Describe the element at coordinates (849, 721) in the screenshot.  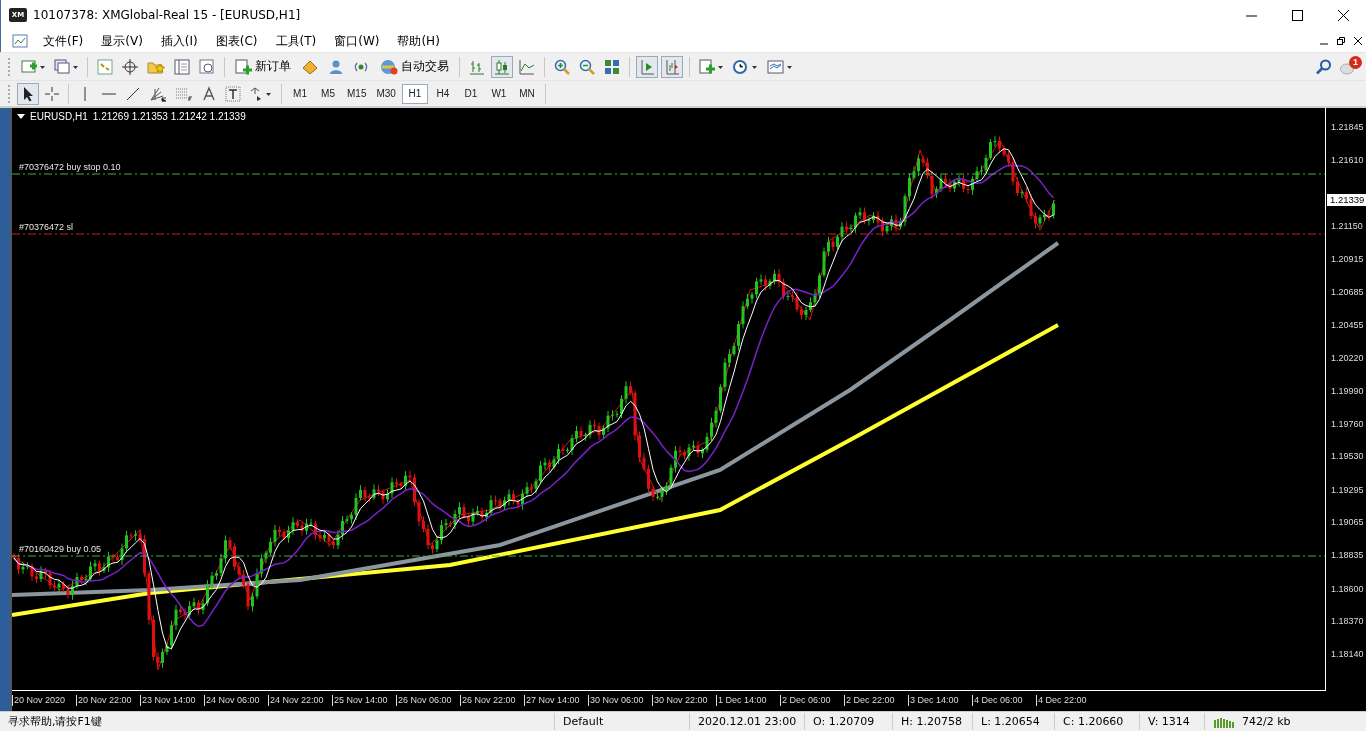
I see `open-price: O: 1.20709` at that location.